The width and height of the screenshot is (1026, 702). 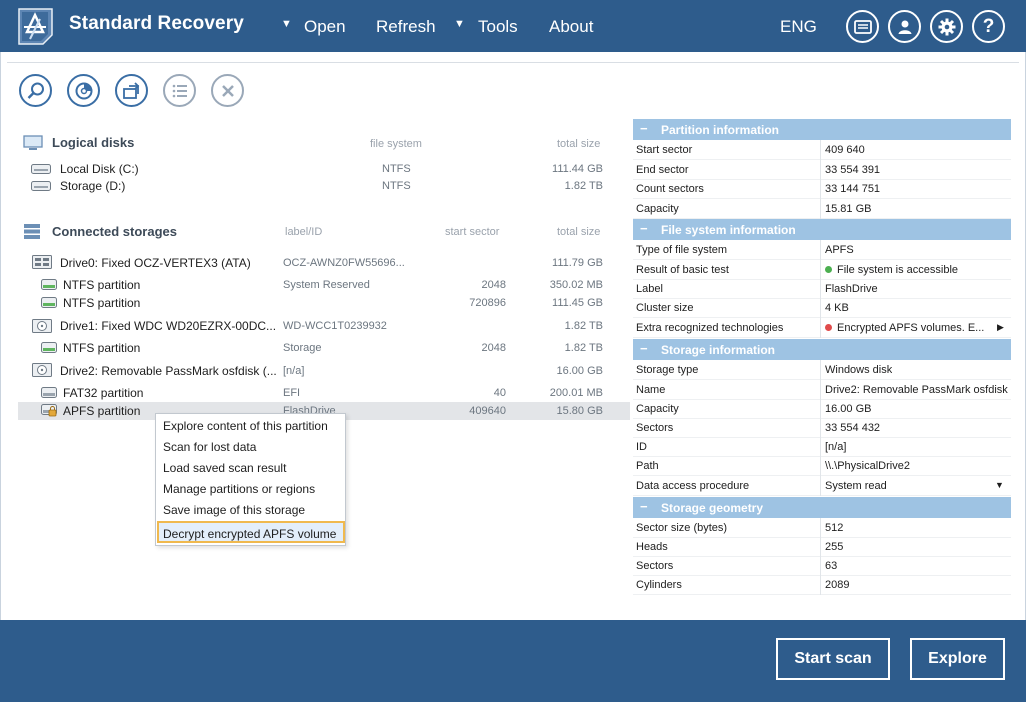 What do you see at coordinates (101, 348) in the screenshot?
I see `storage-row-ntfs-3: NTFS partition` at bounding box center [101, 348].